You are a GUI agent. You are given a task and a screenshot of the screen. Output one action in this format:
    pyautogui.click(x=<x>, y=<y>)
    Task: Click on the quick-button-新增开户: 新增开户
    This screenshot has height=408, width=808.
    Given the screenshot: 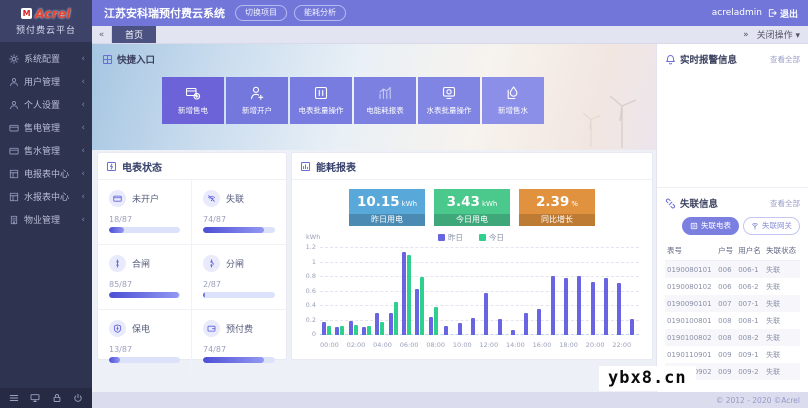 What is the action you would take?
    pyautogui.click(x=257, y=100)
    